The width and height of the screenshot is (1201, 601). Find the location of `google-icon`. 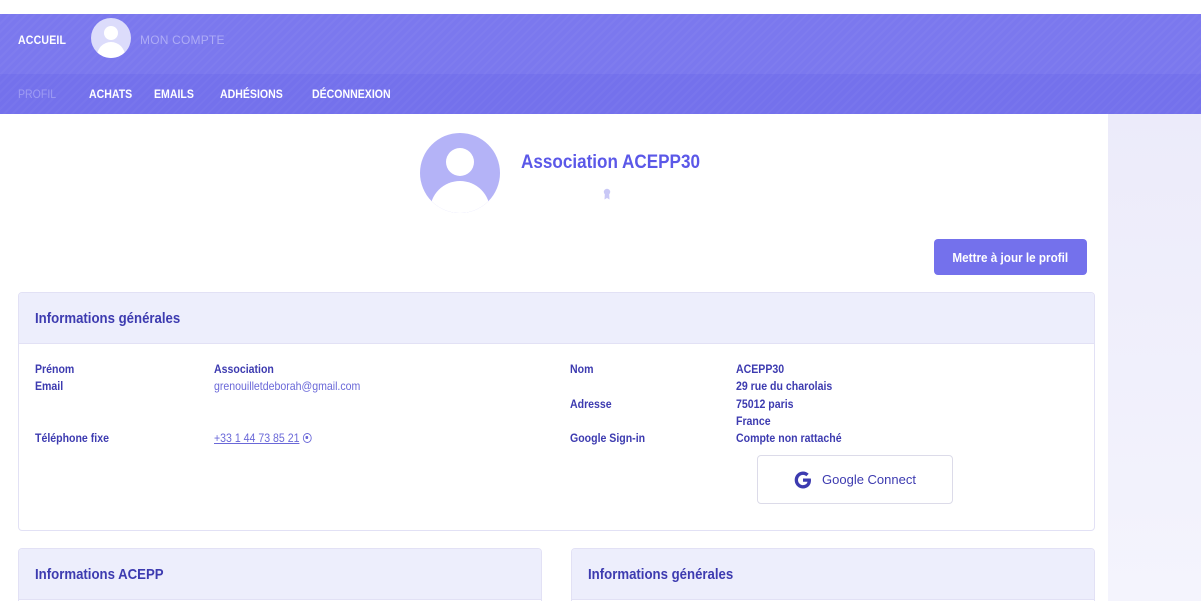

google-icon is located at coordinates (803, 479).